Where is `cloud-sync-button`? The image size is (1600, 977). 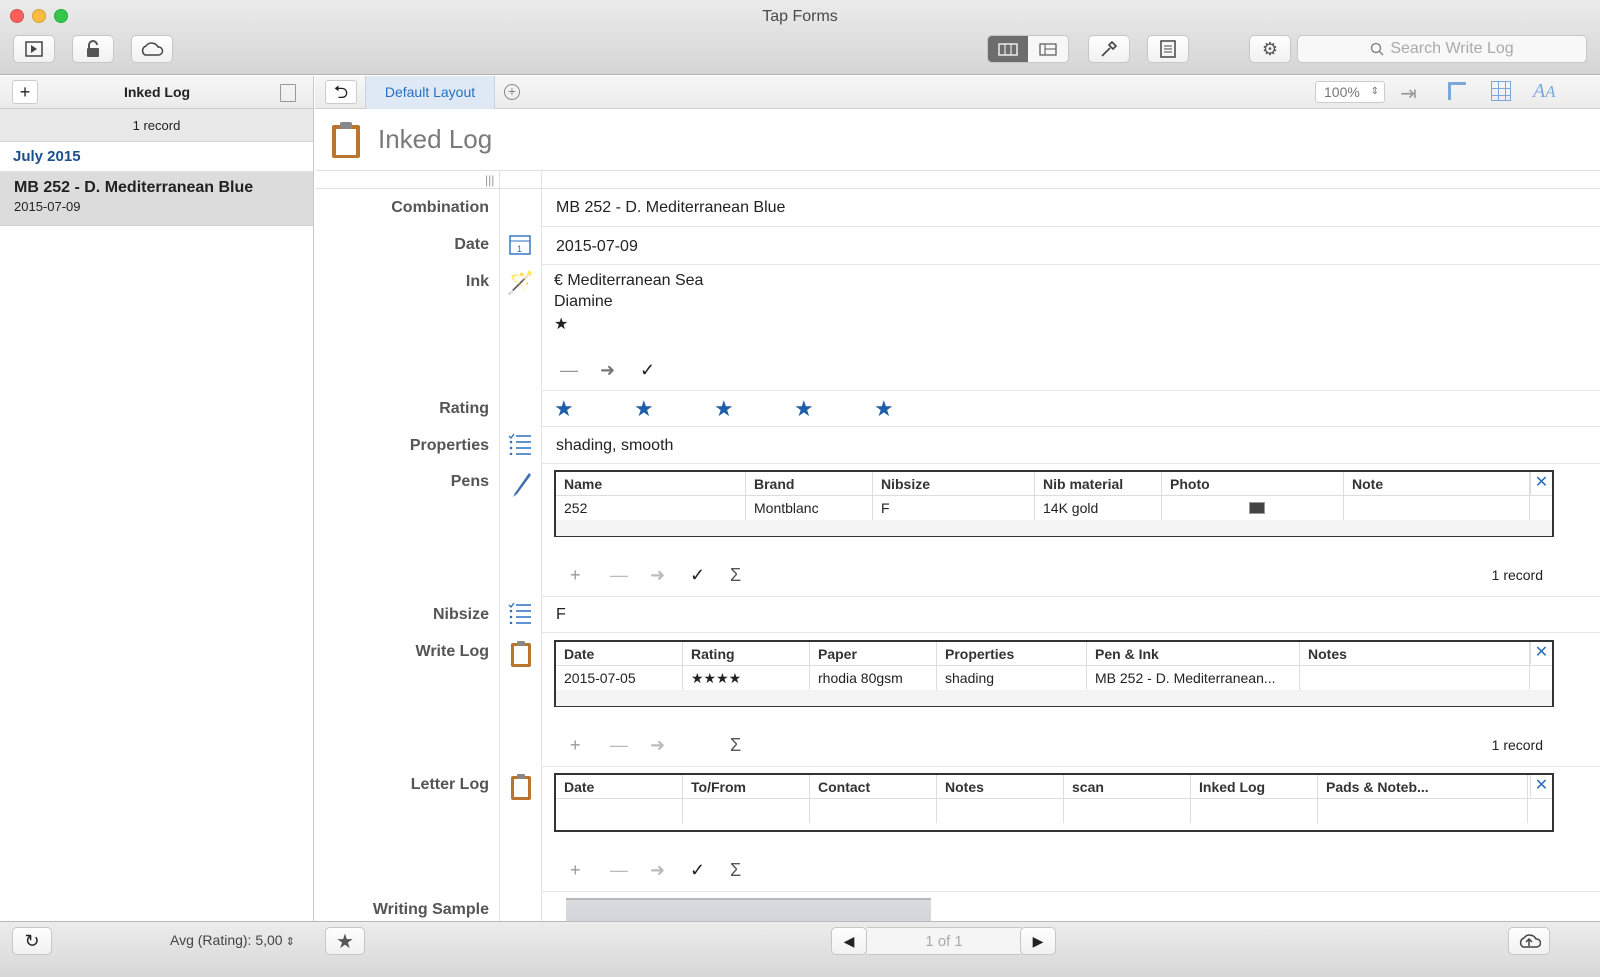 cloud-sync-button is located at coordinates (152, 49).